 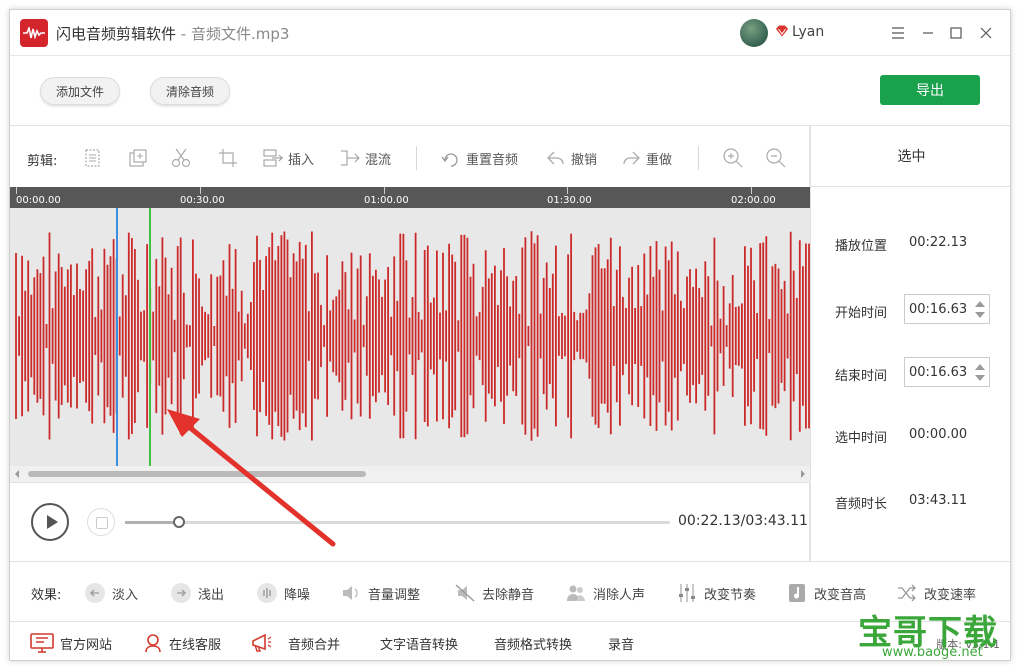 I want to click on stop-button, so click(x=101, y=522).